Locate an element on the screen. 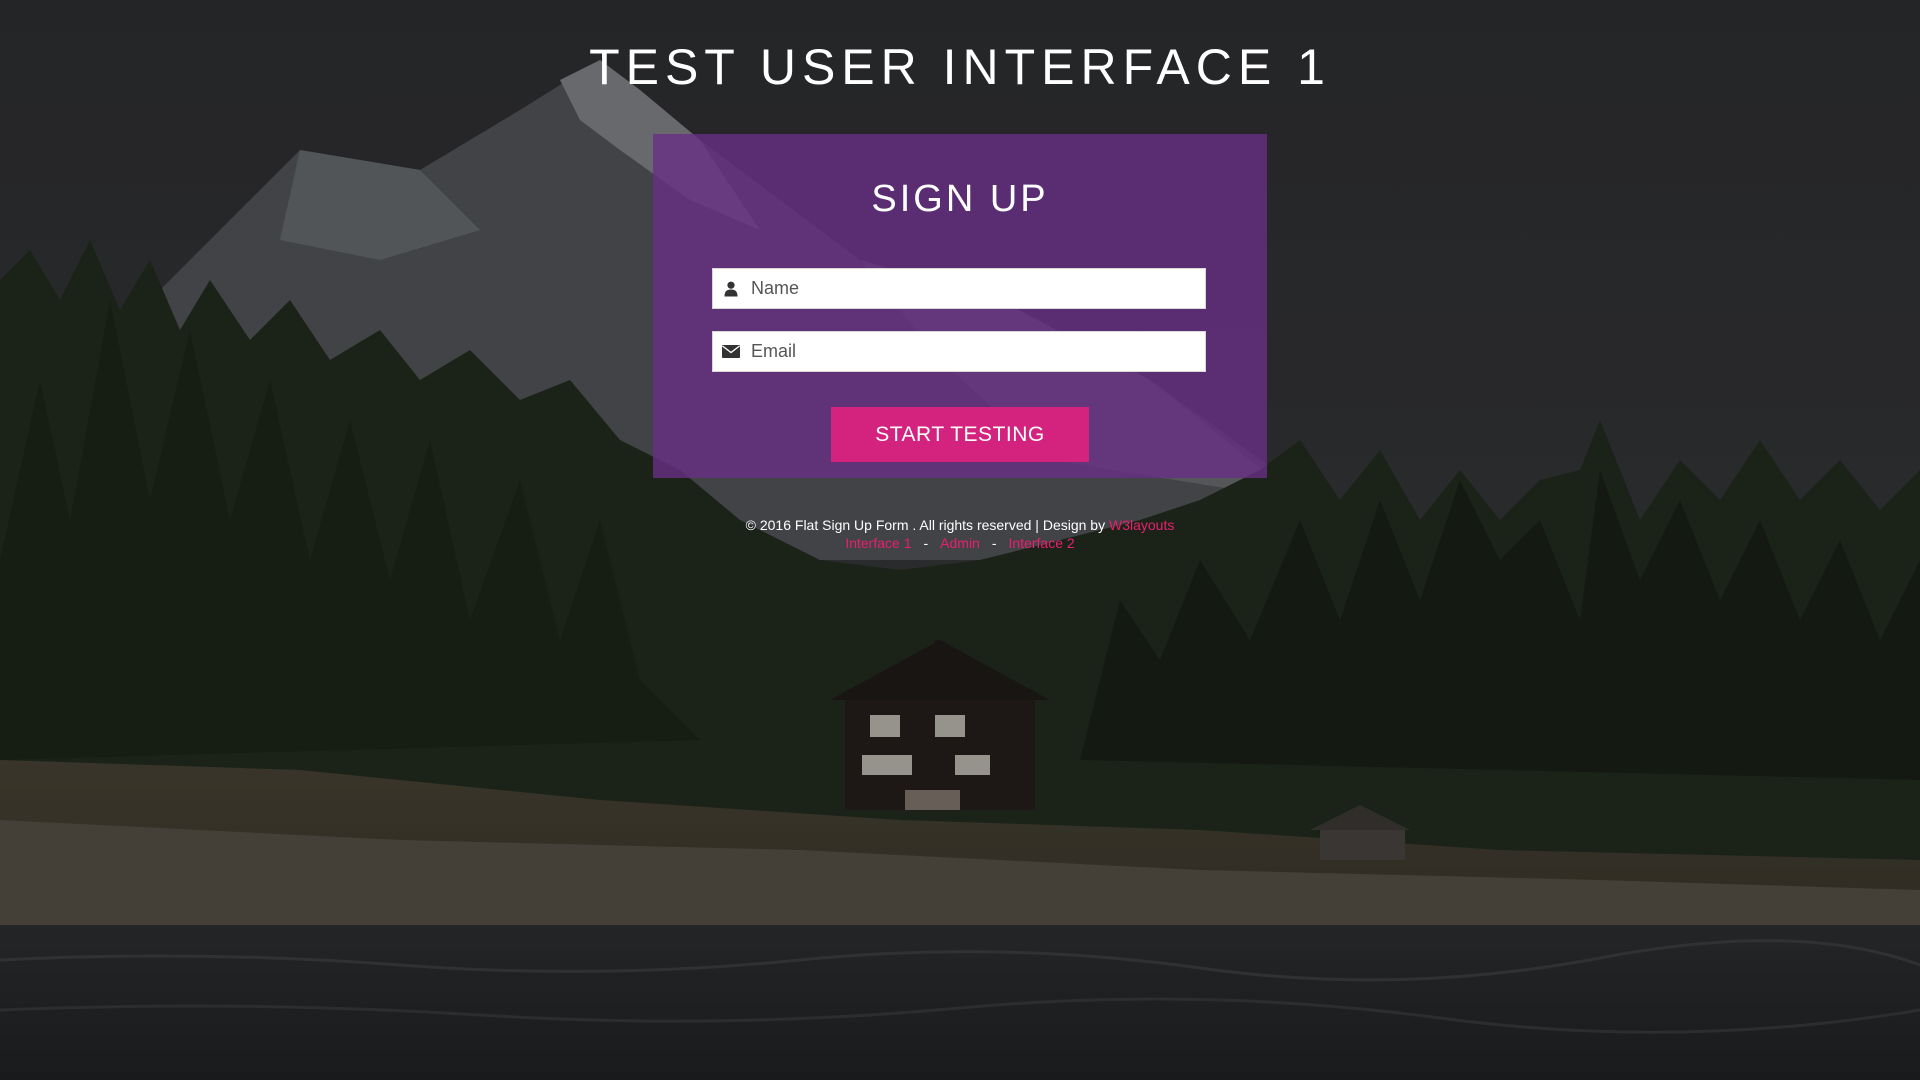 The image size is (1920, 1080). designer-link: W3layouts is located at coordinates (1141, 525).